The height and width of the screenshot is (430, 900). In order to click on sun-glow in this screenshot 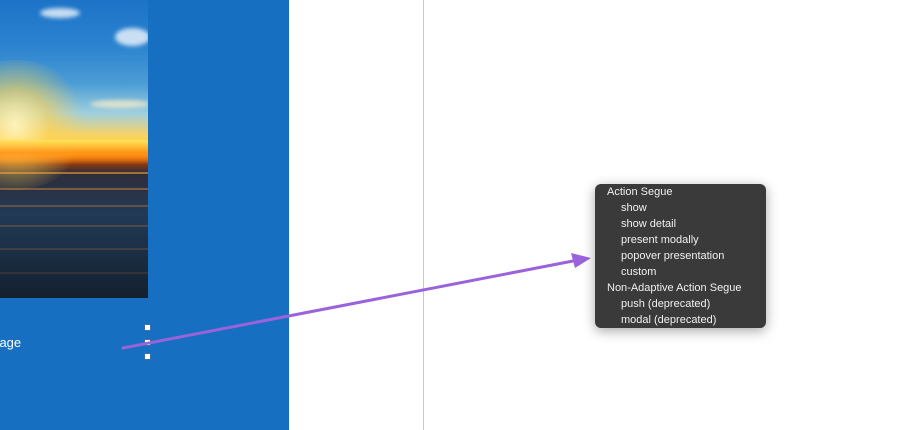, I will do `click(45, 125)`.